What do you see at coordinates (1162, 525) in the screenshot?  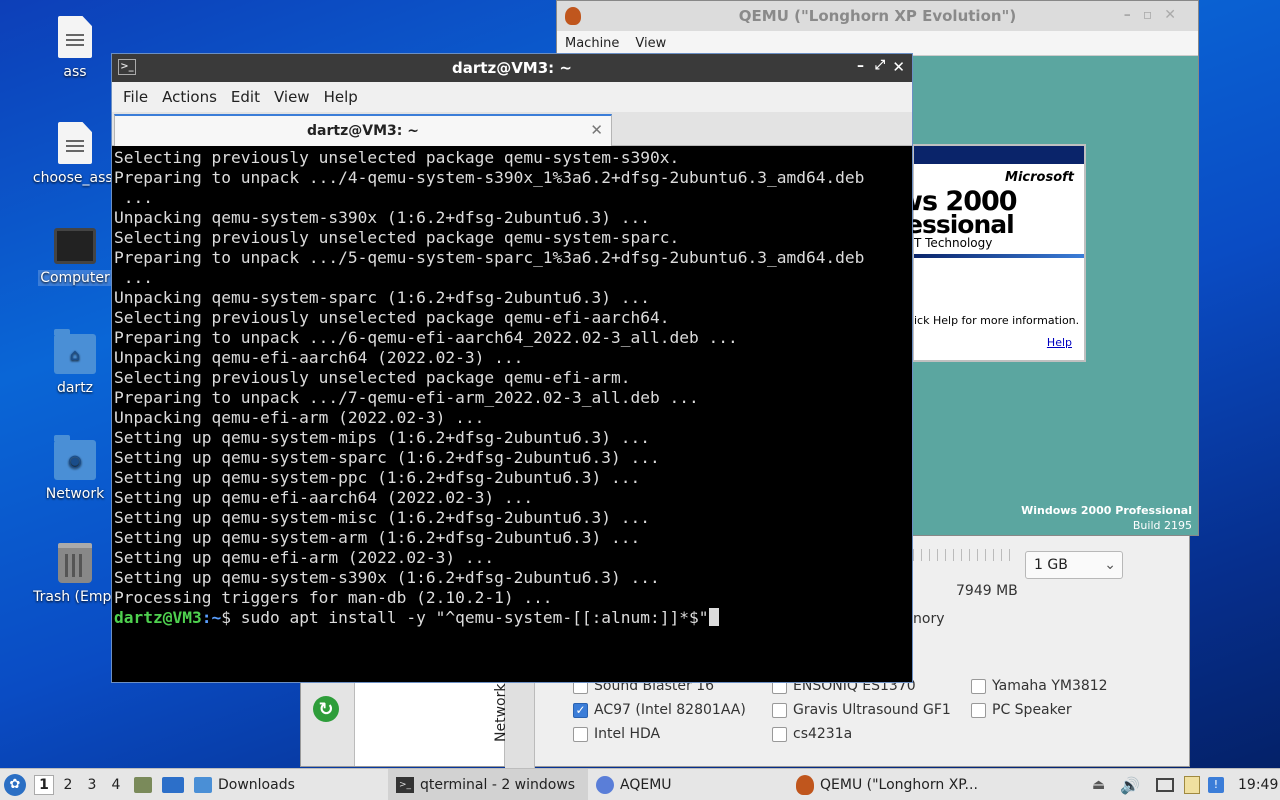 I see `watermark-line2: Build 2195` at bounding box center [1162, 525].